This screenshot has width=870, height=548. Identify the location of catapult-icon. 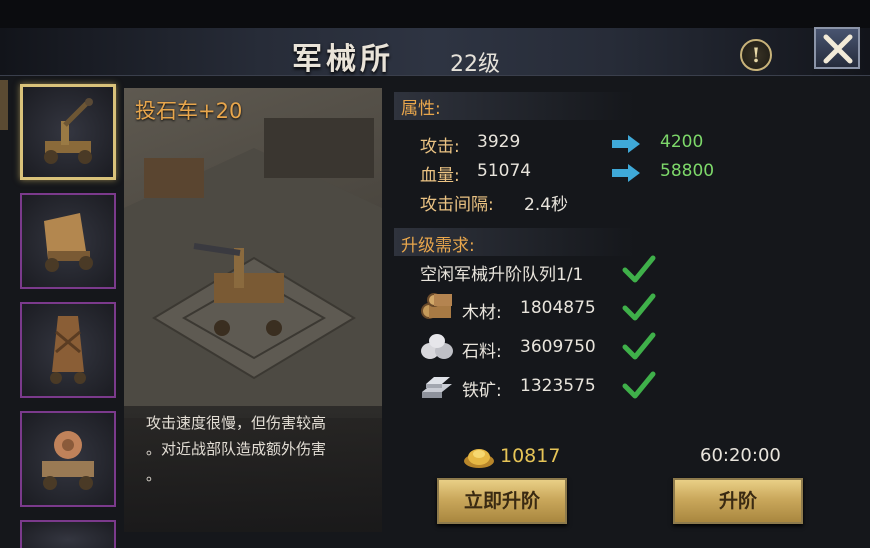
(68, 131).